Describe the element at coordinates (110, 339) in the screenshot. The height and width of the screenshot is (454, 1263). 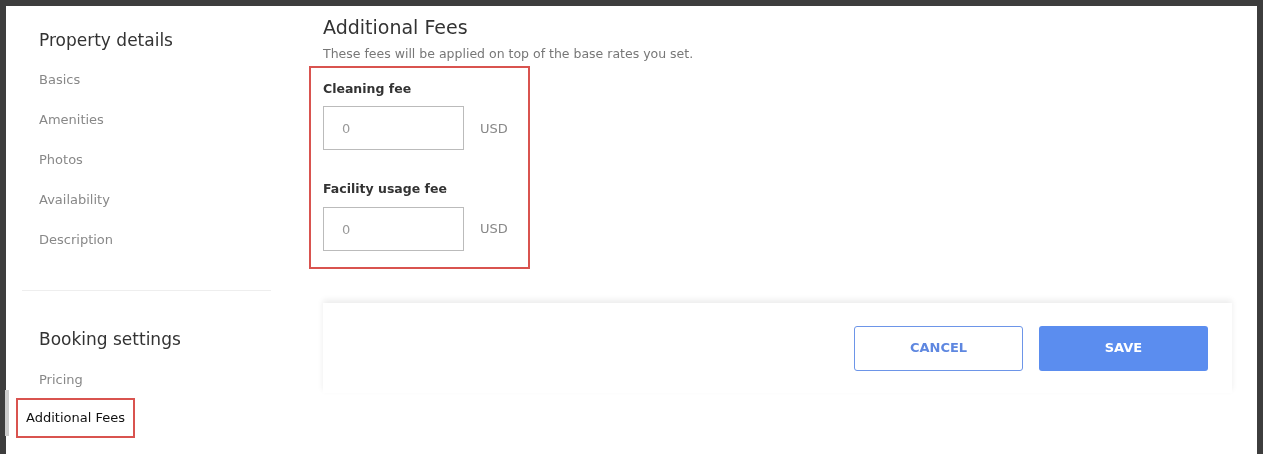
I see `section-heading: Booking settings` at that location.